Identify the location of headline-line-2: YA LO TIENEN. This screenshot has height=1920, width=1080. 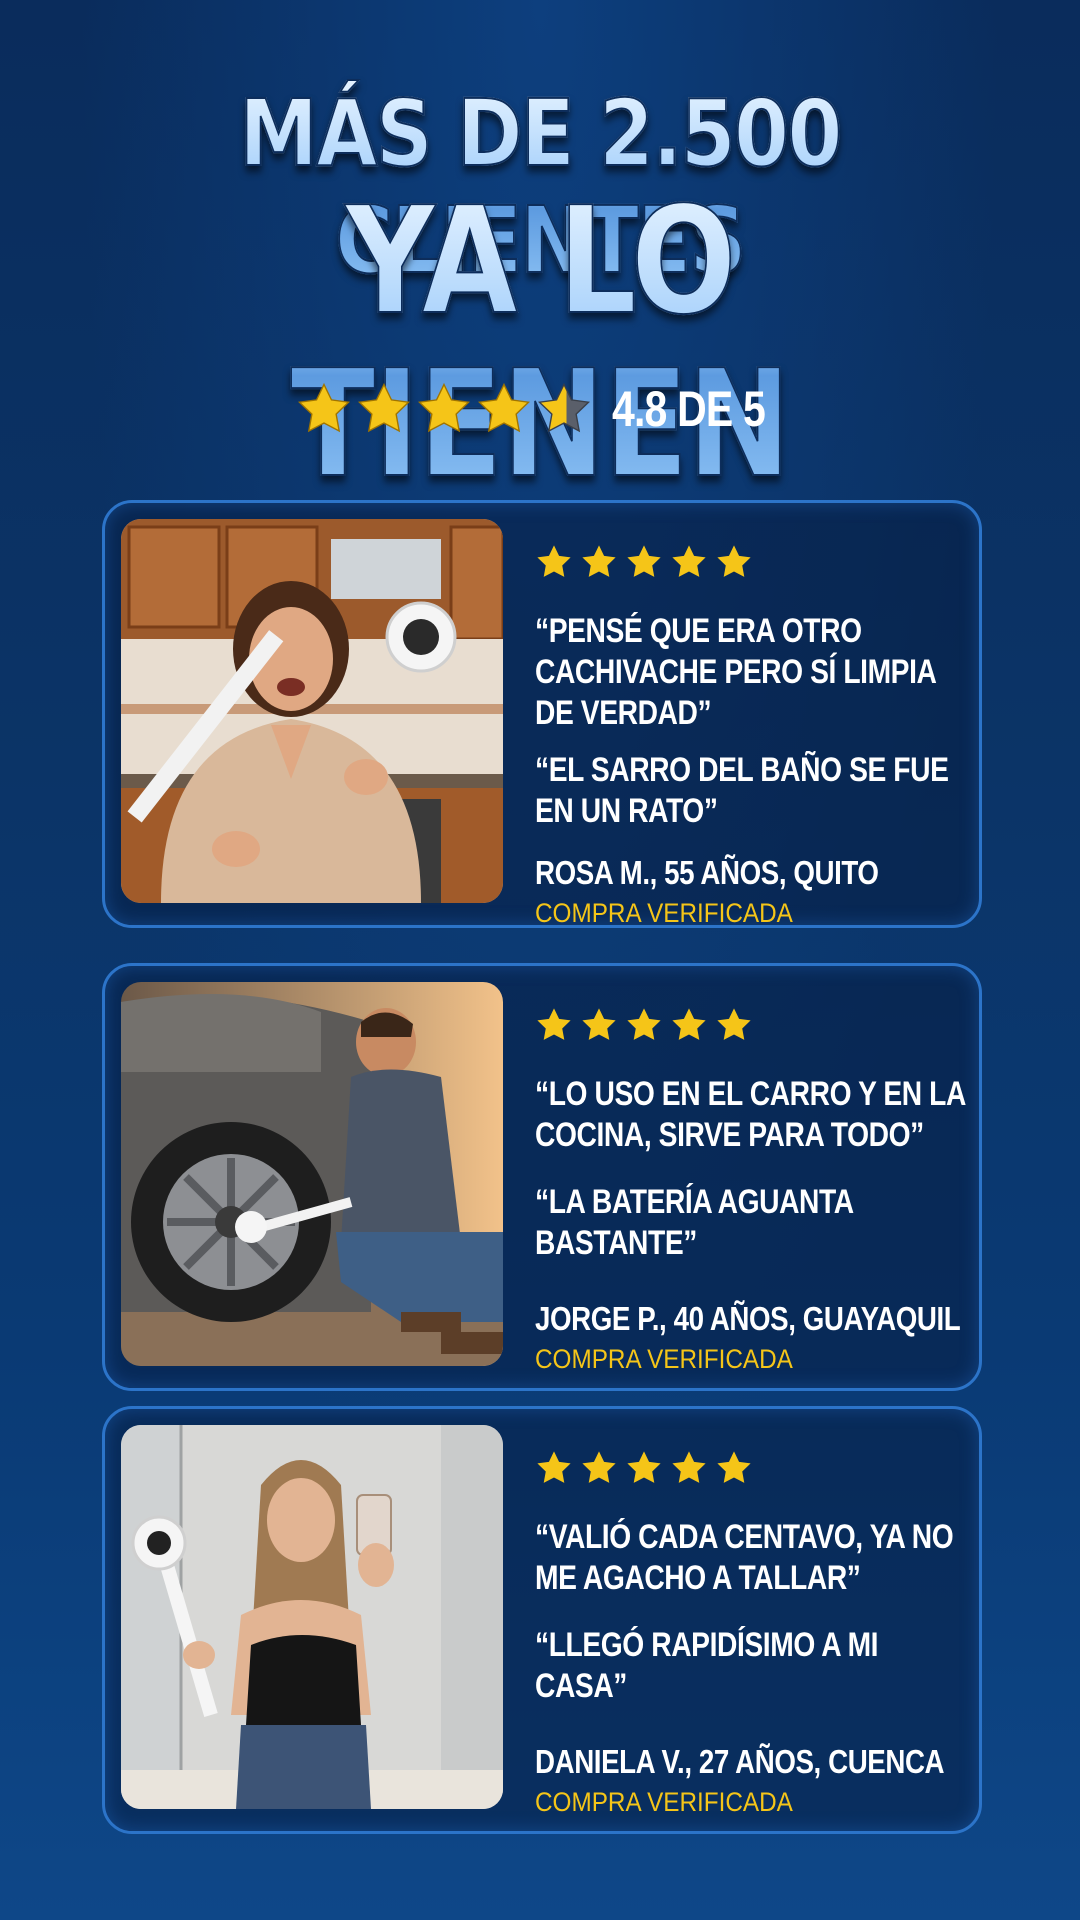
(539, 342).